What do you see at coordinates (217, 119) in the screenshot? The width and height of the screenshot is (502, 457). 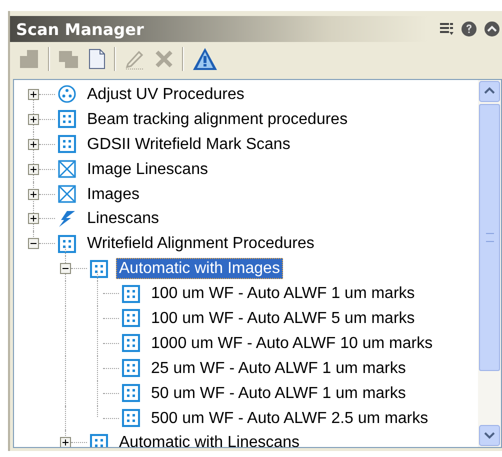 I see `tree-item: Beam tracking alignment procedures` at bounding box center [217, 119].